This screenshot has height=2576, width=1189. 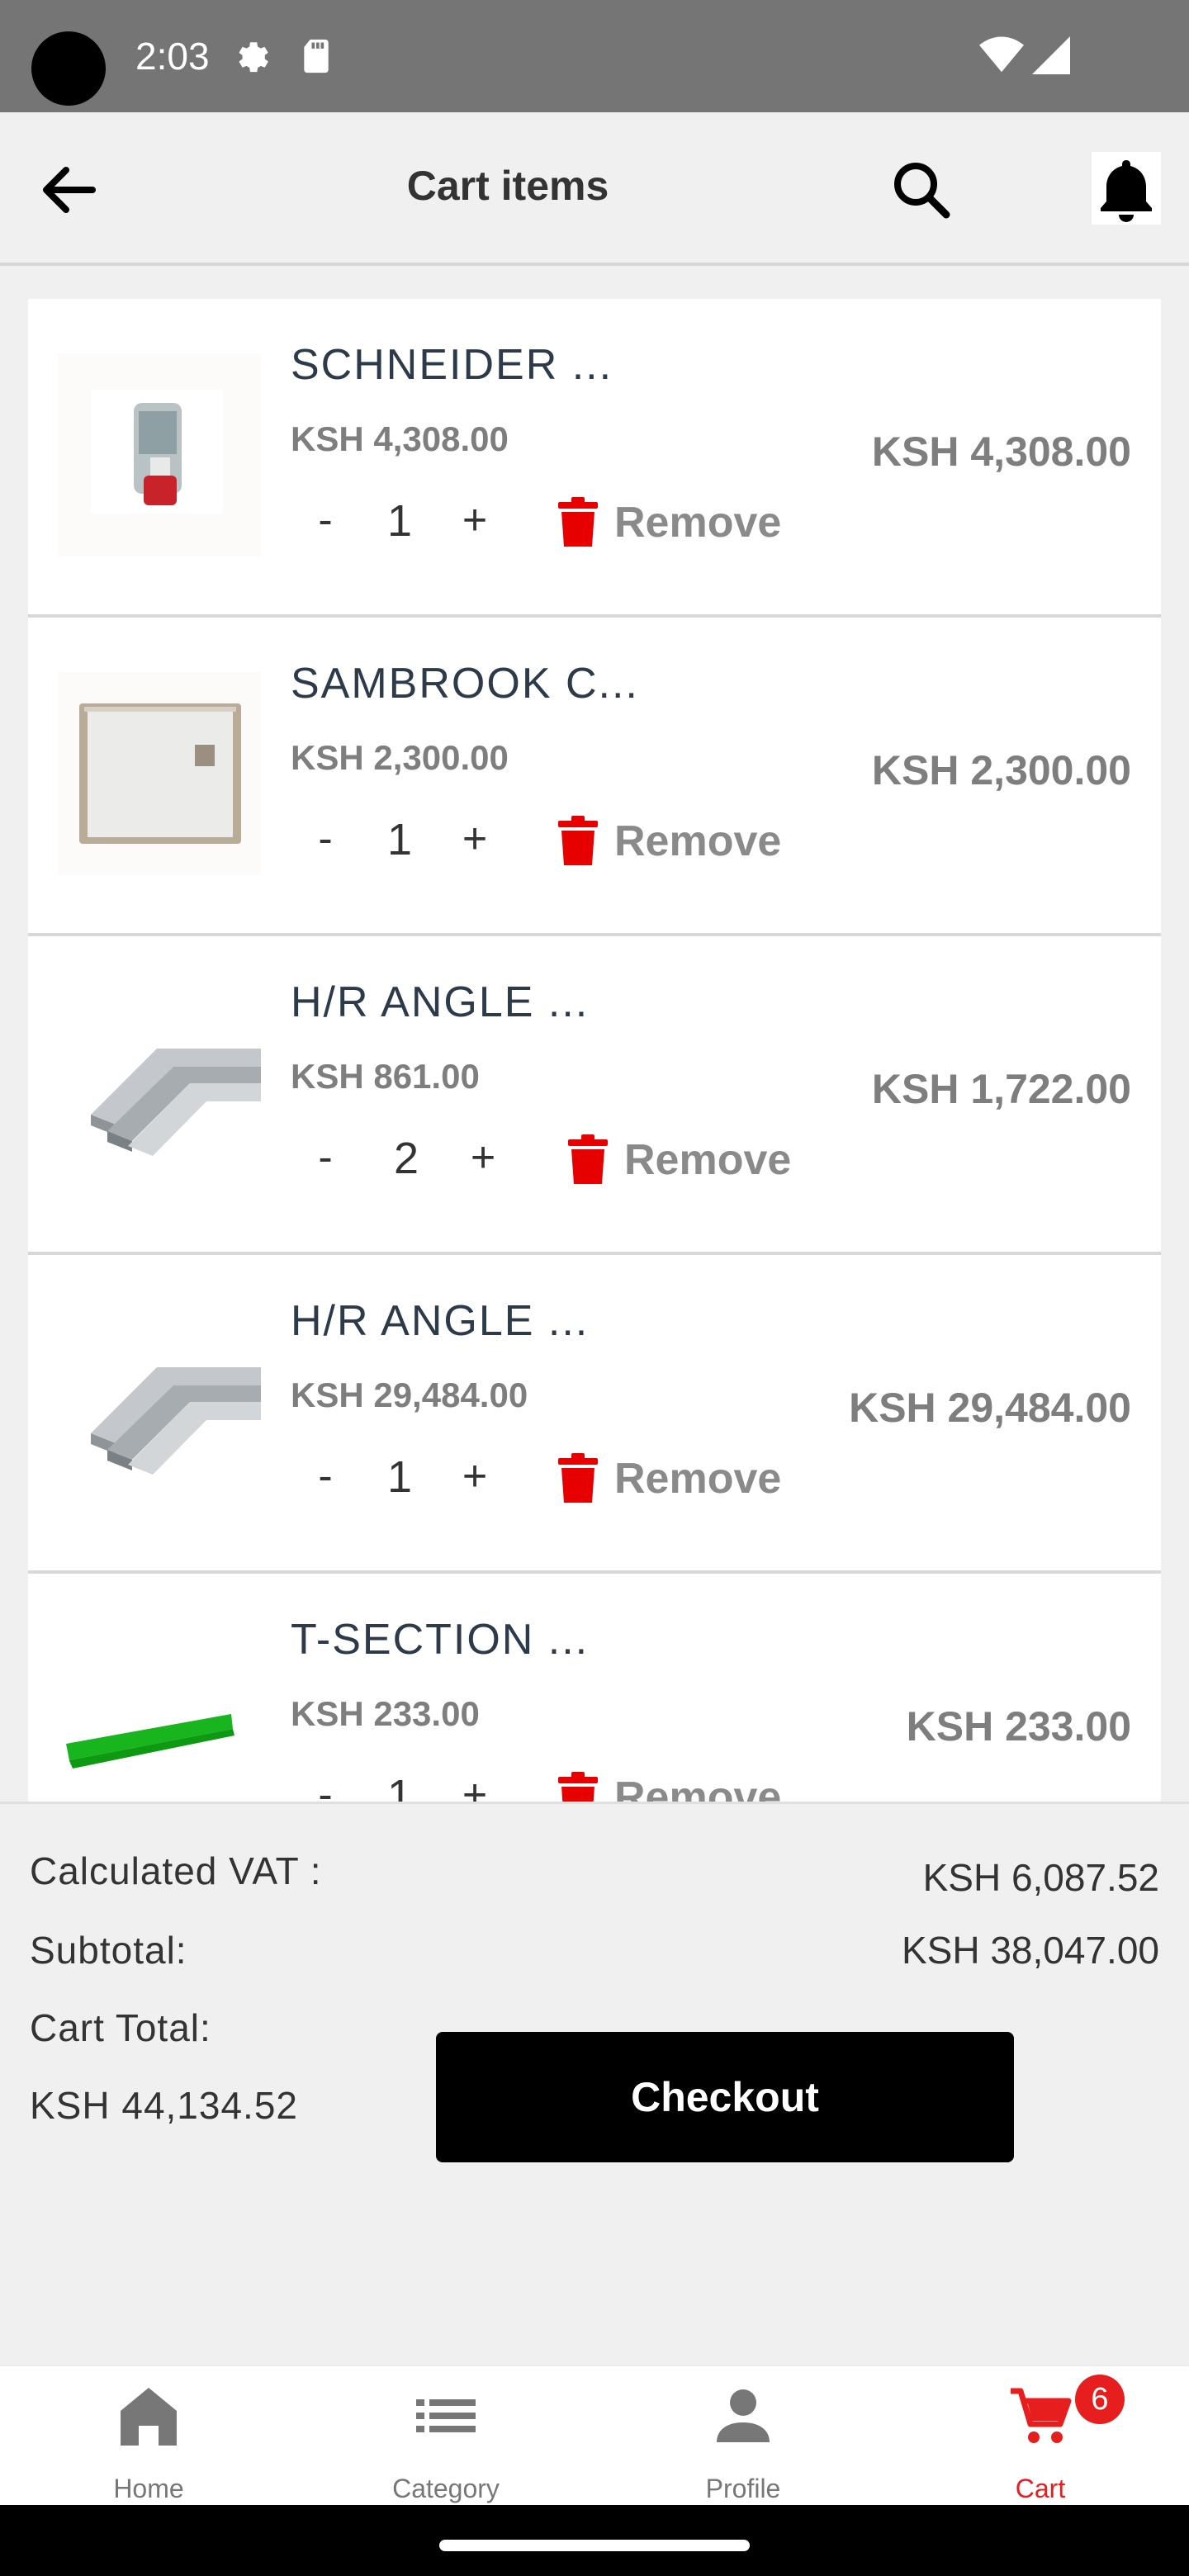 I want to click on home-icon, so click(x=149, y=2417).